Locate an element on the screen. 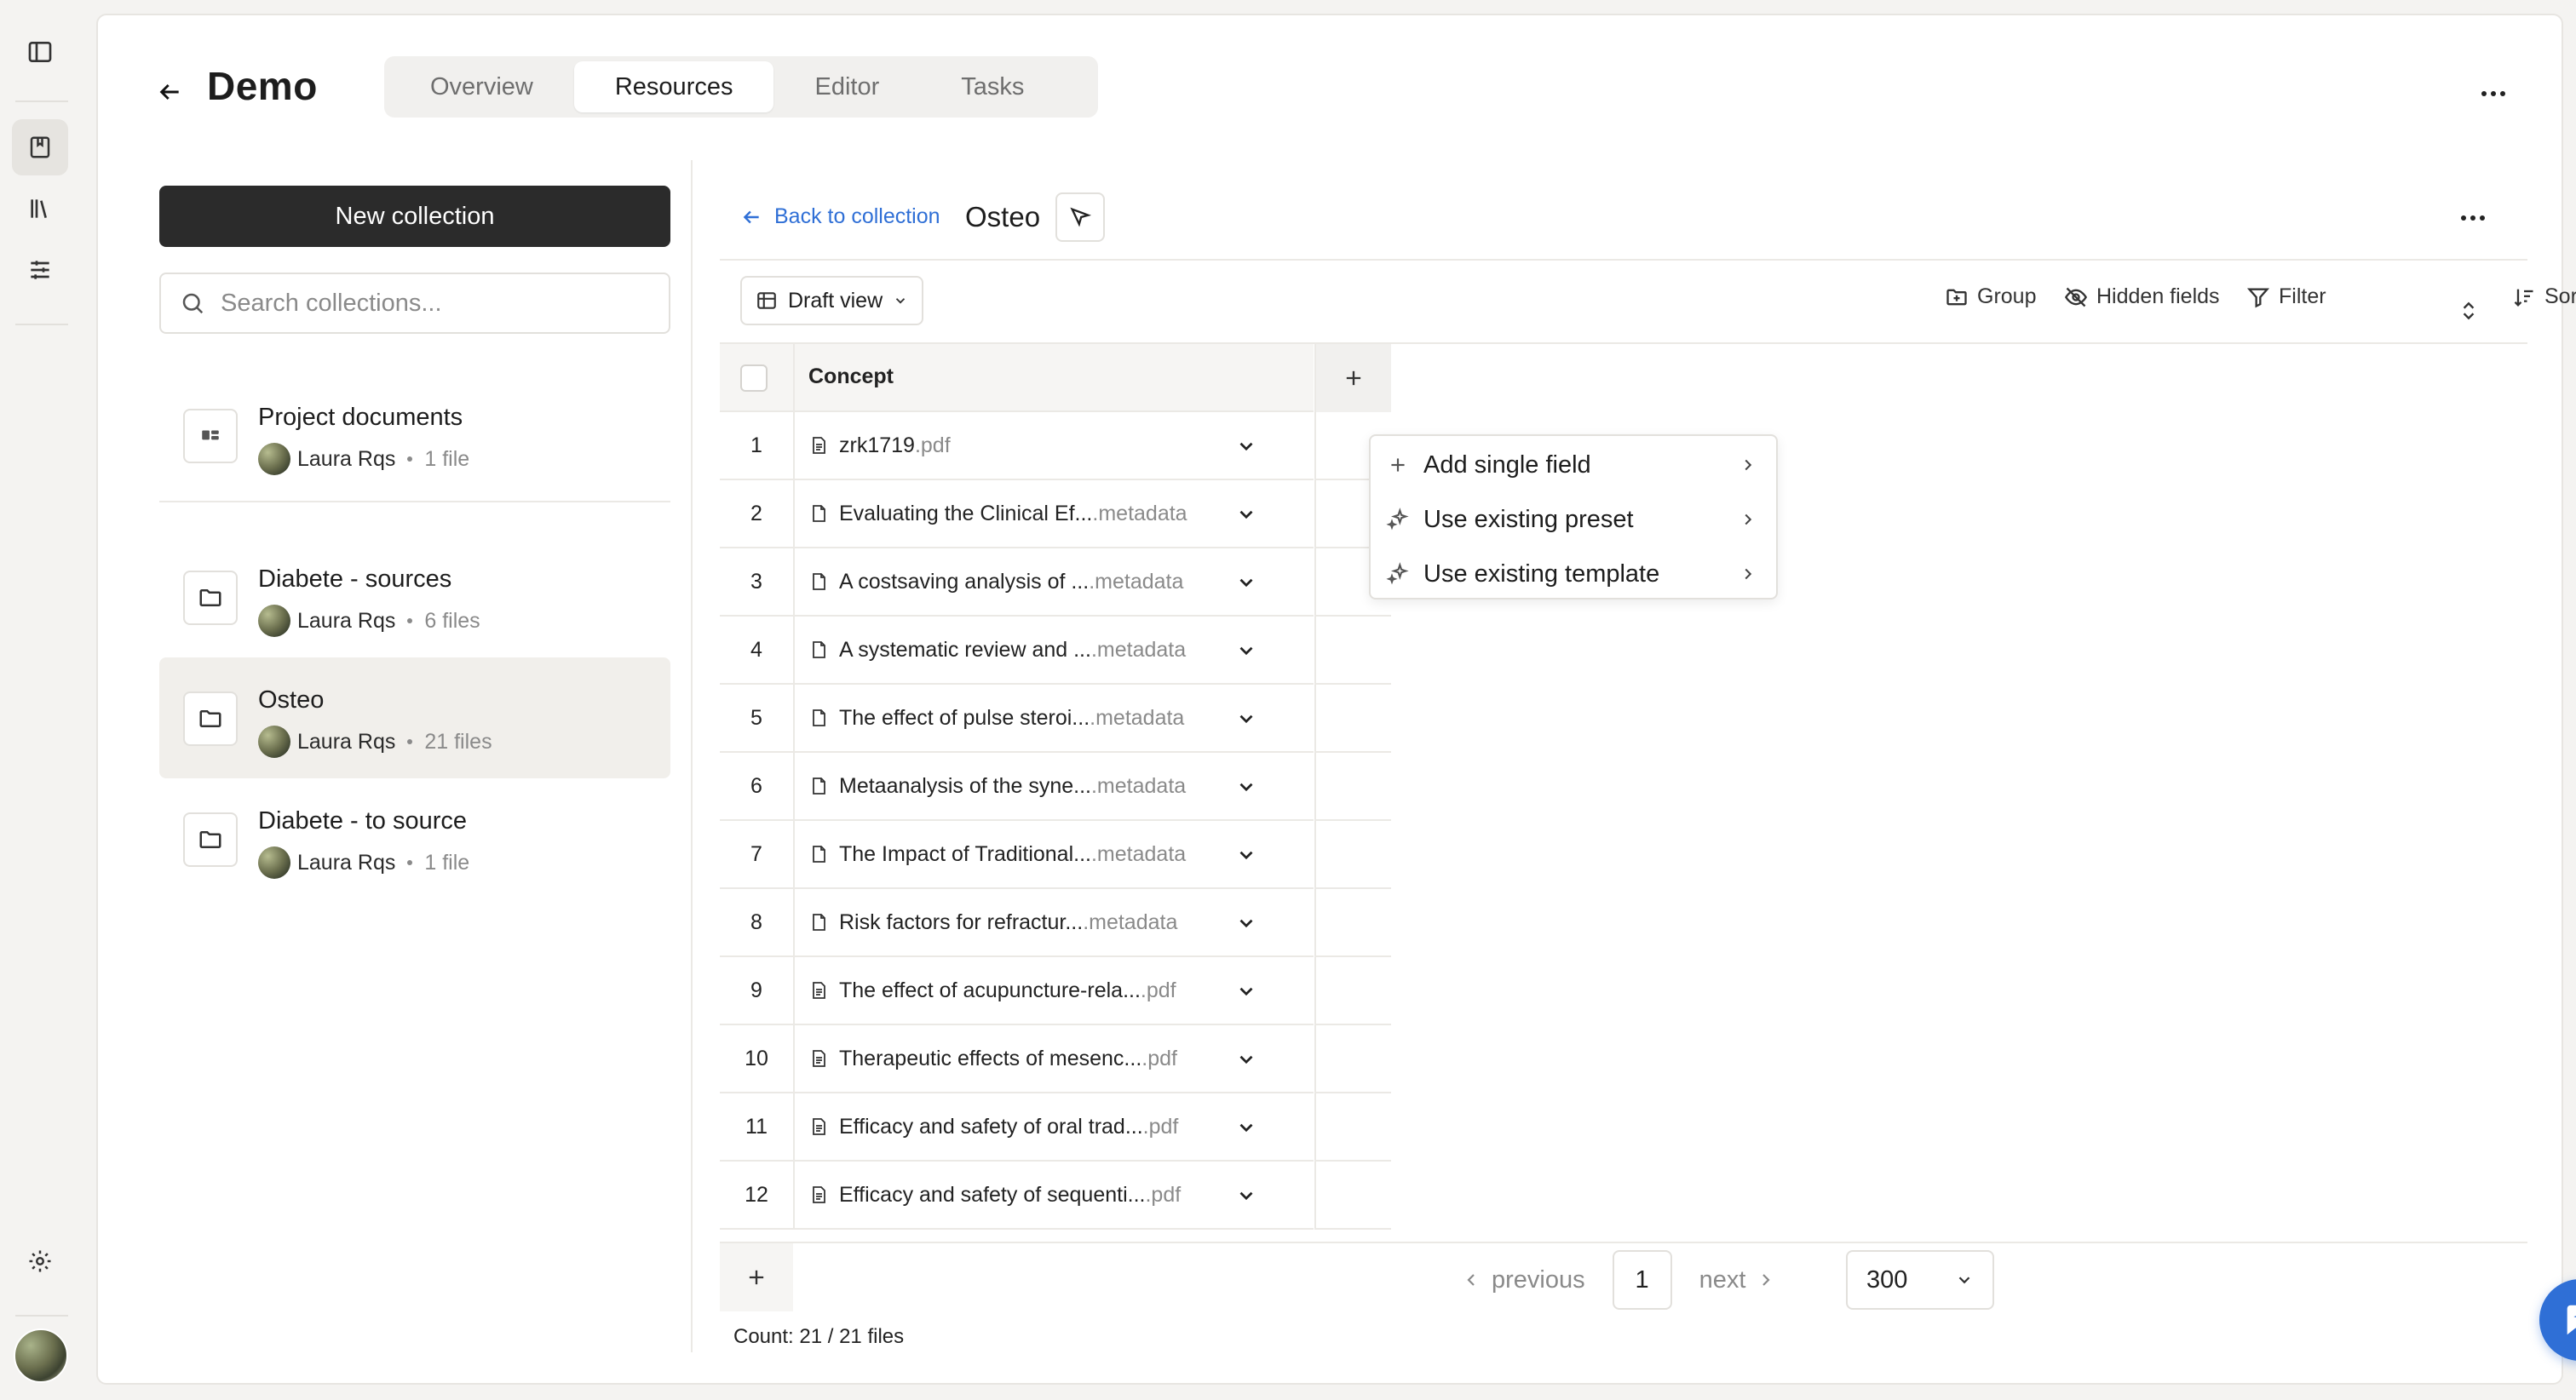 The width and height of the screenshot is (2576, 1400). row-number: 2 is located at coordinates (756, 513).